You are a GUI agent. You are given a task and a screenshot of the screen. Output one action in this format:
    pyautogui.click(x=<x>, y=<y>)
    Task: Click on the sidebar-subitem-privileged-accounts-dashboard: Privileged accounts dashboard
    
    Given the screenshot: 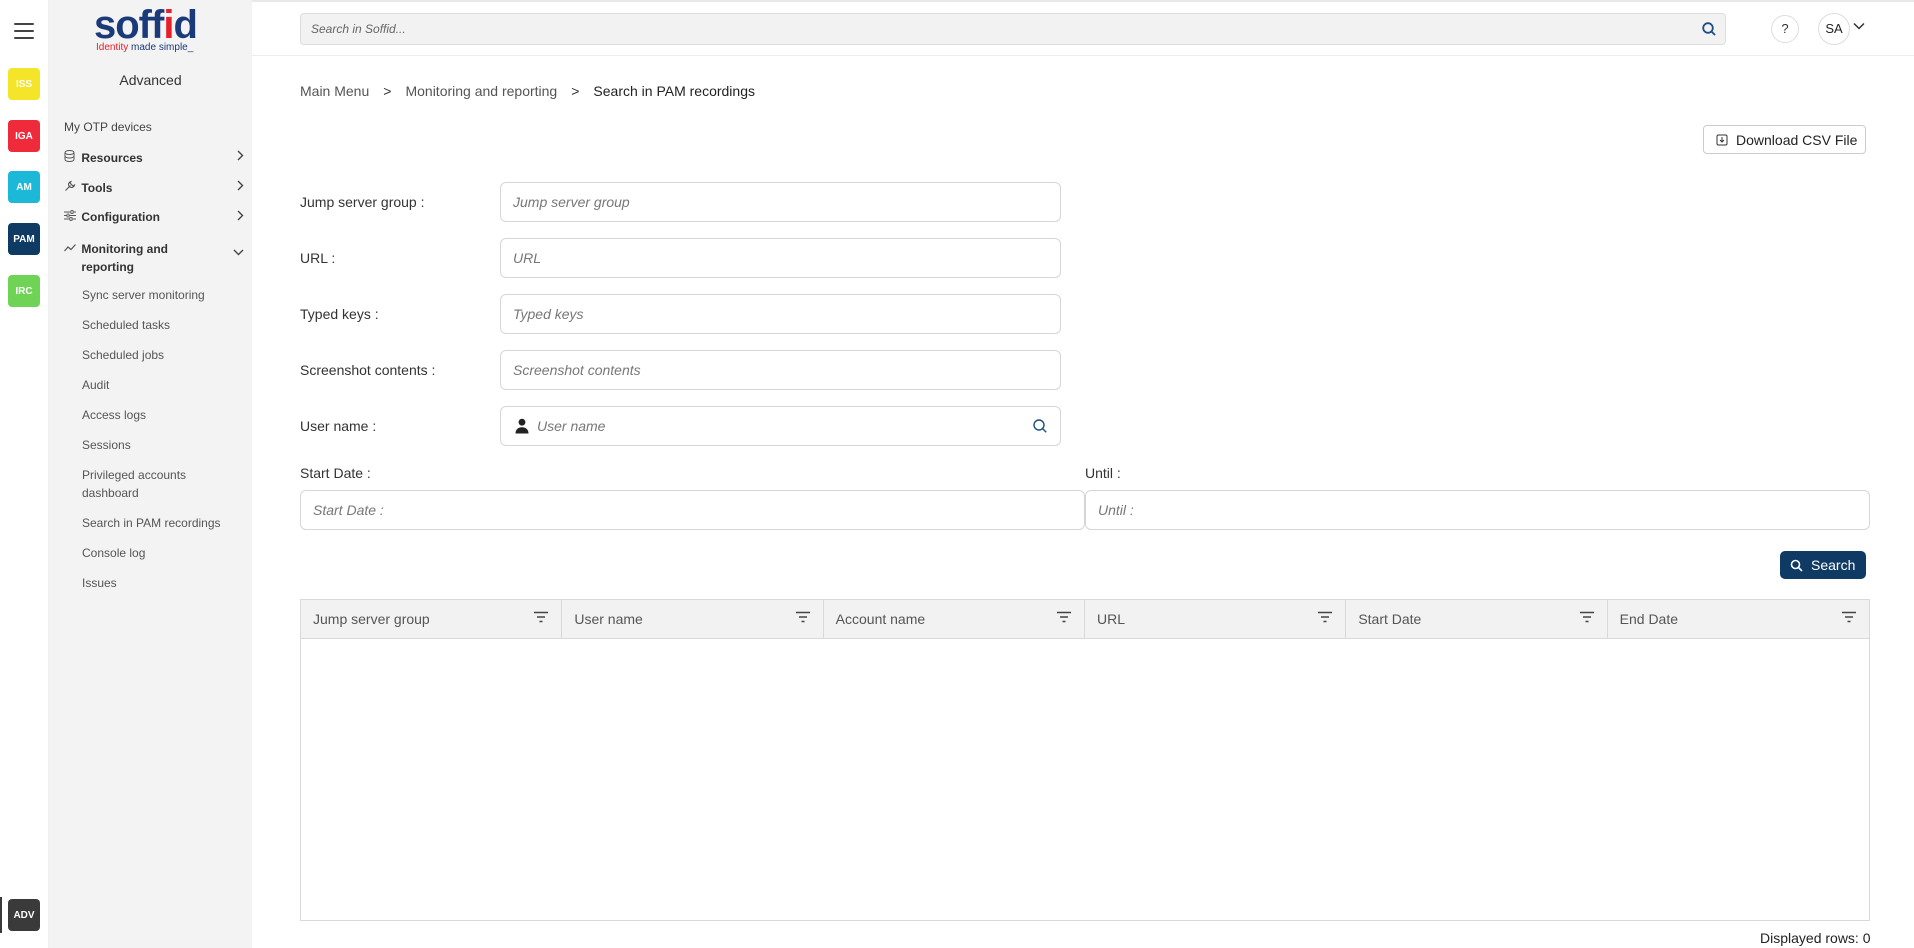 What is the action you would take?
    pyautogui.click(x=147, y=484)
    